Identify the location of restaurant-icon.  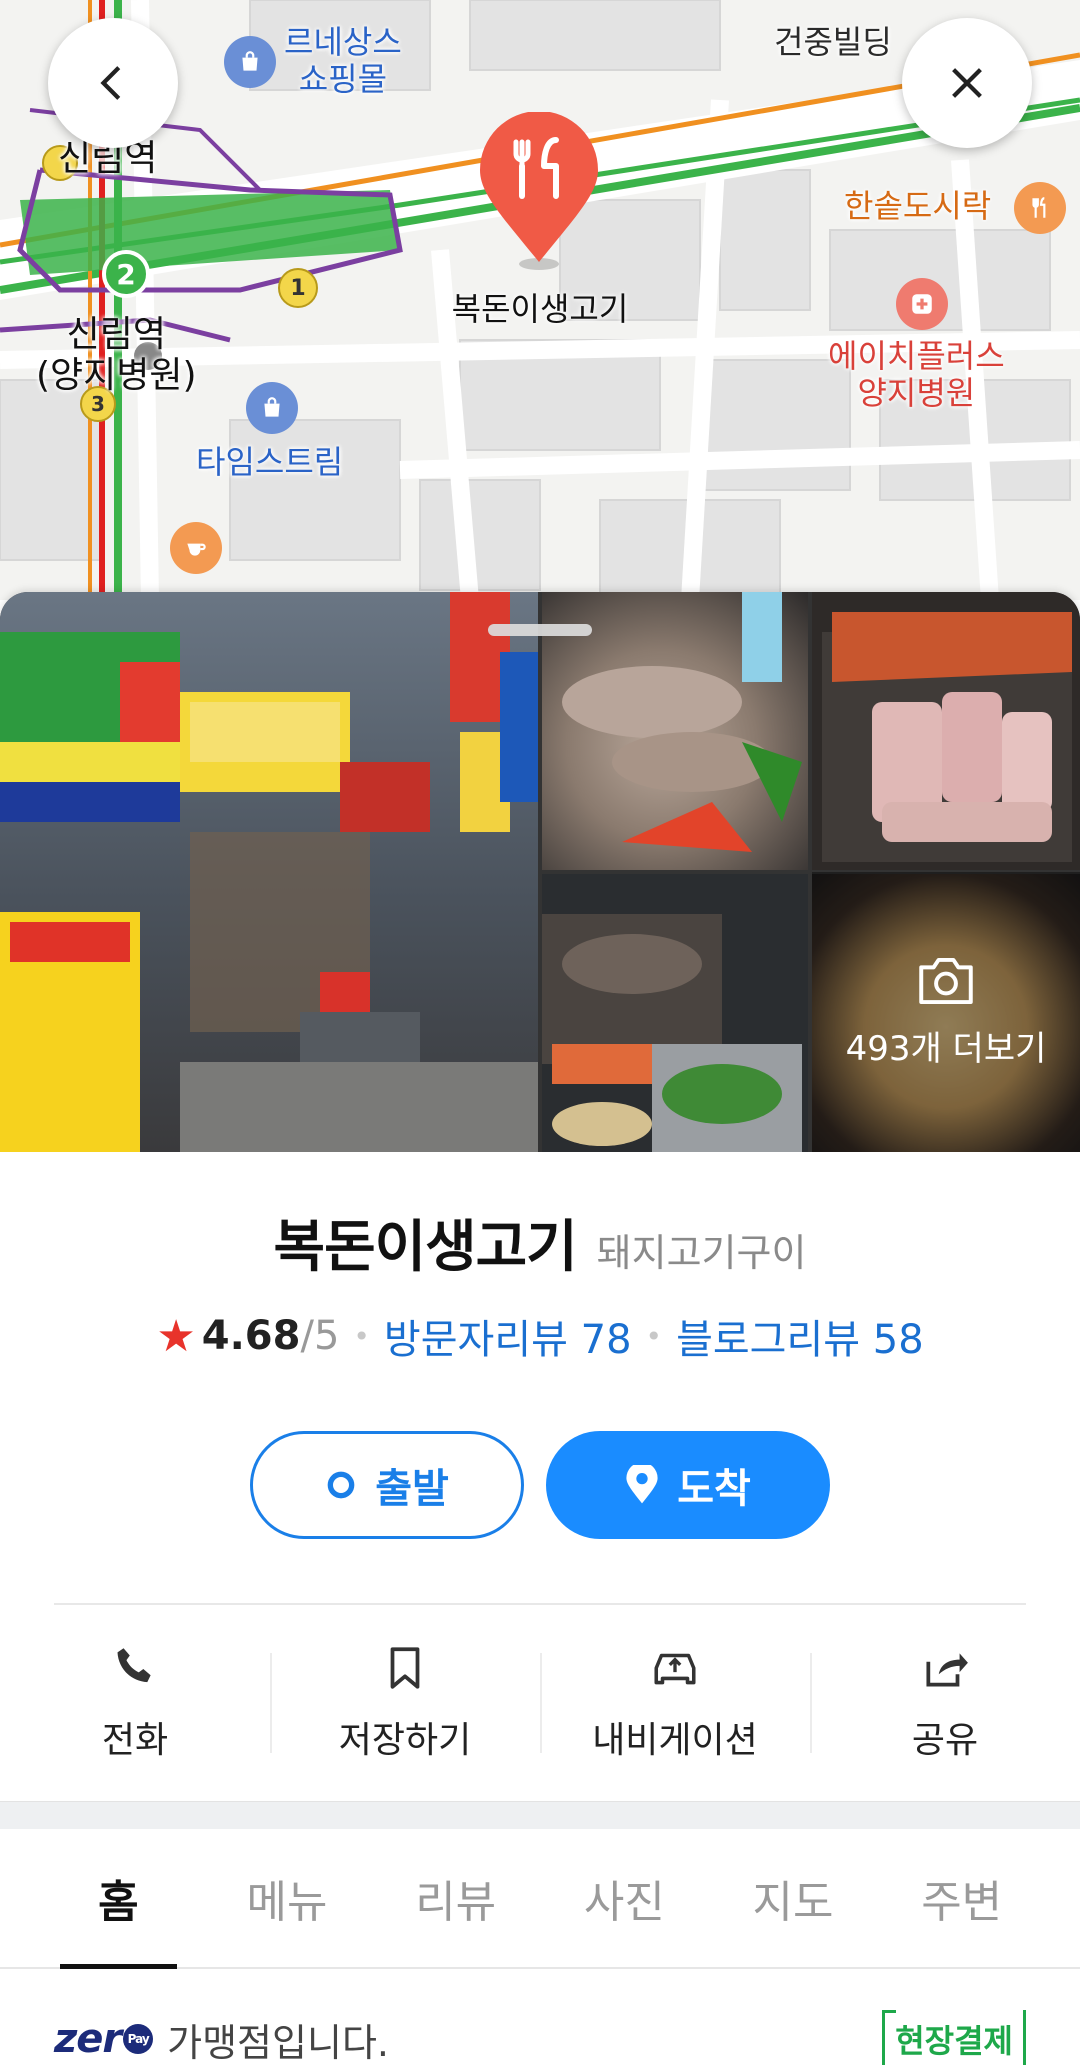
(1040, 208).